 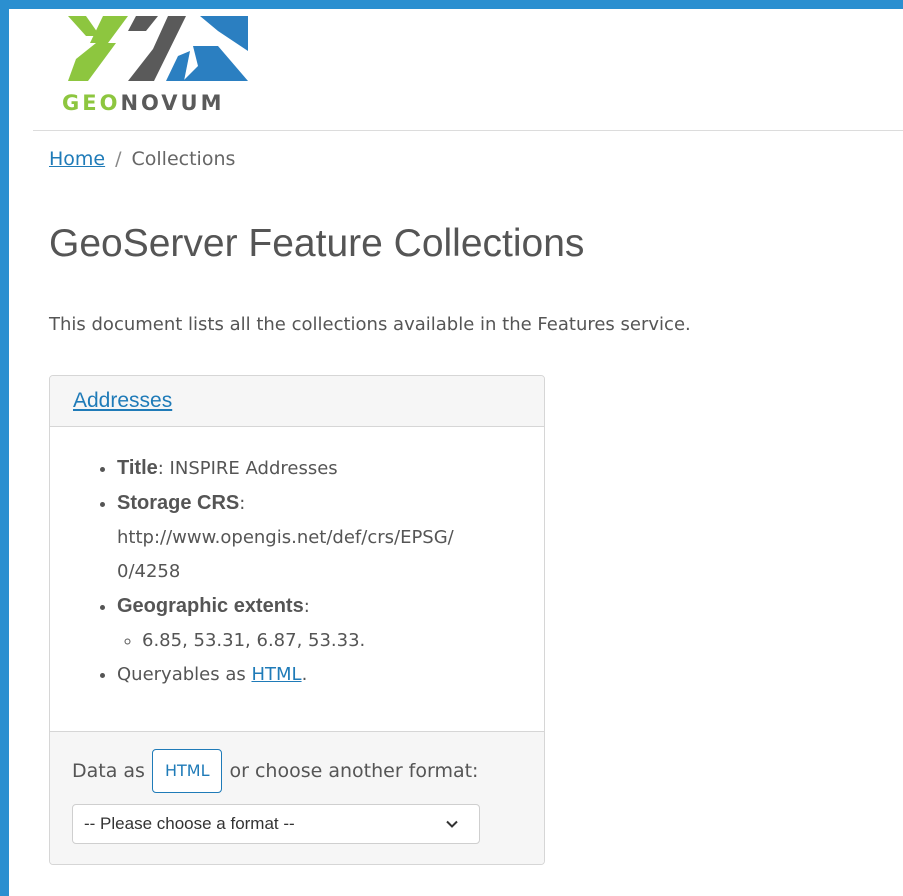 What do you see at coordinates (149, 571) in the screenshot?
I see `storage-crs-value-line2: 0/4258` at bounding box center [149, 571].